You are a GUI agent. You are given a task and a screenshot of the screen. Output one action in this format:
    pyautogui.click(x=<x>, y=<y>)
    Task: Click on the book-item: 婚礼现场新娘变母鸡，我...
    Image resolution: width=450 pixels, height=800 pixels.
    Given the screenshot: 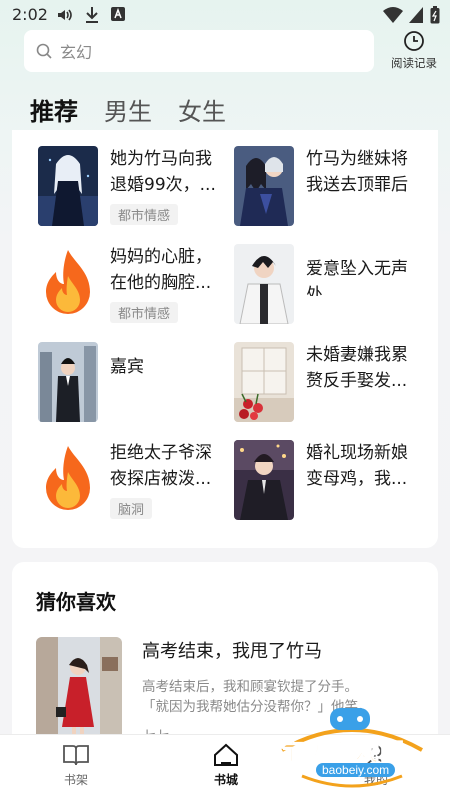 What is the action you would take?
    pyautogui.click(x=329, y=480)
    